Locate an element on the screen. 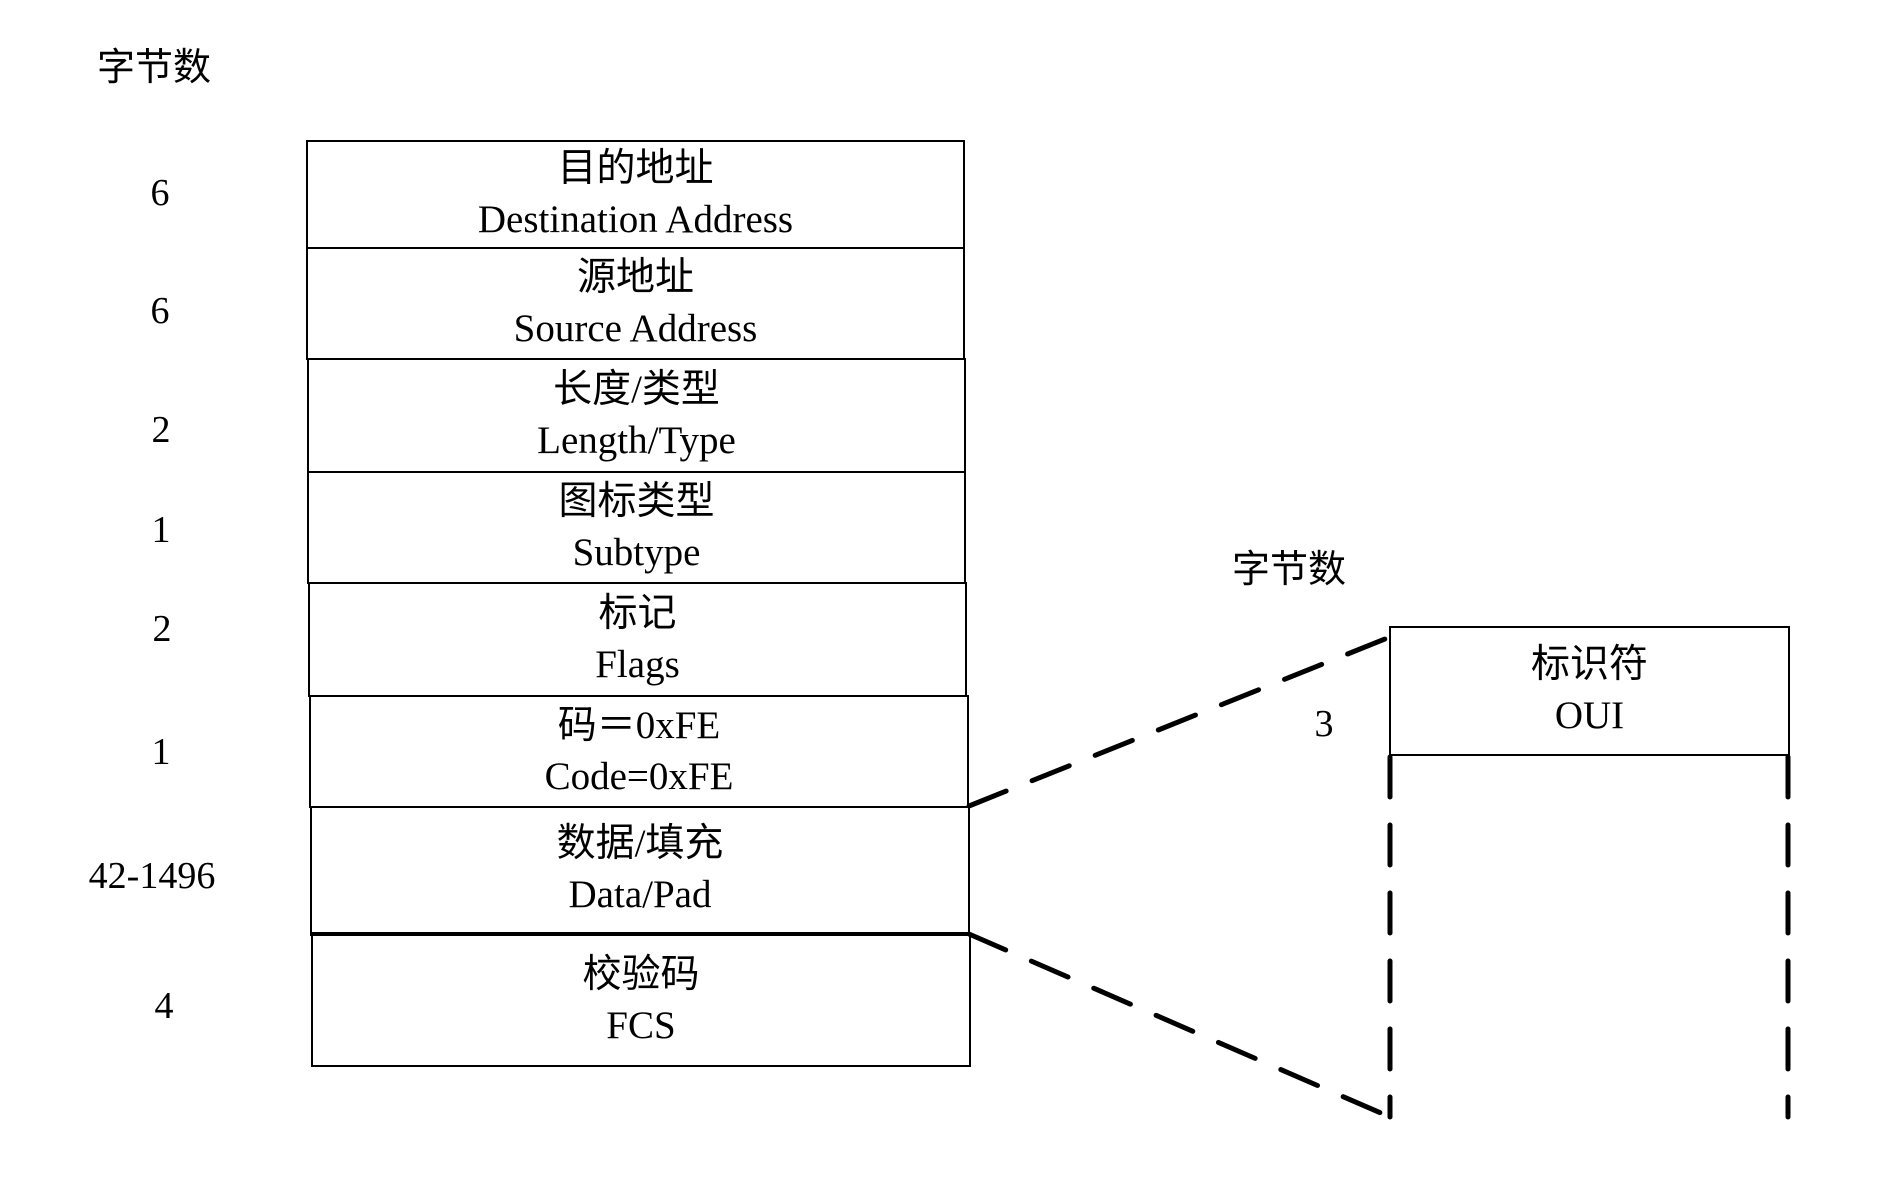  expansion-line-bottom is located at coordinates (1179, 1025).